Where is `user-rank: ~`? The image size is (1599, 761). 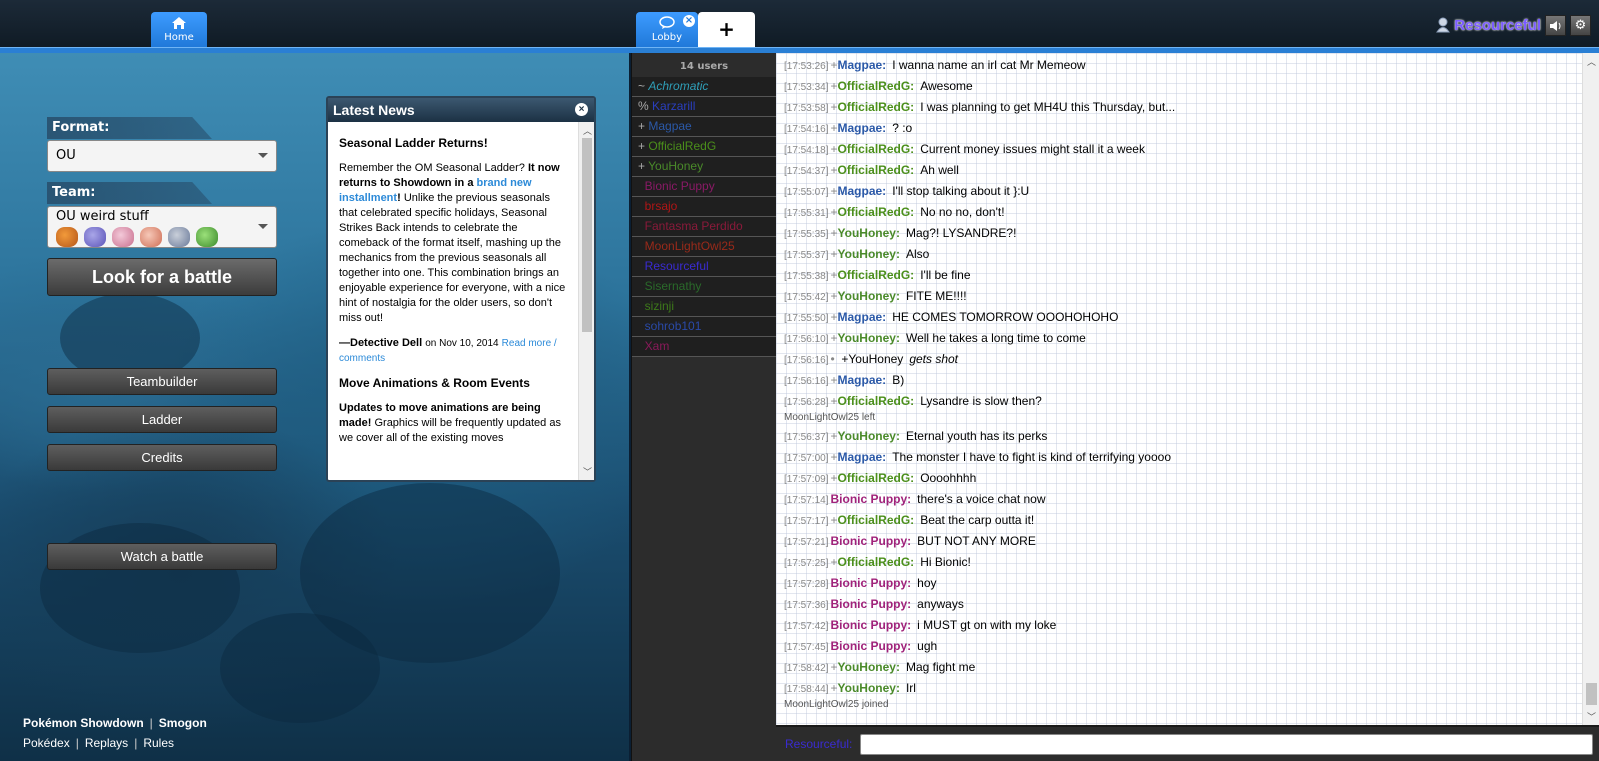
user-rank: ~ is located at coordinates (643, 86).